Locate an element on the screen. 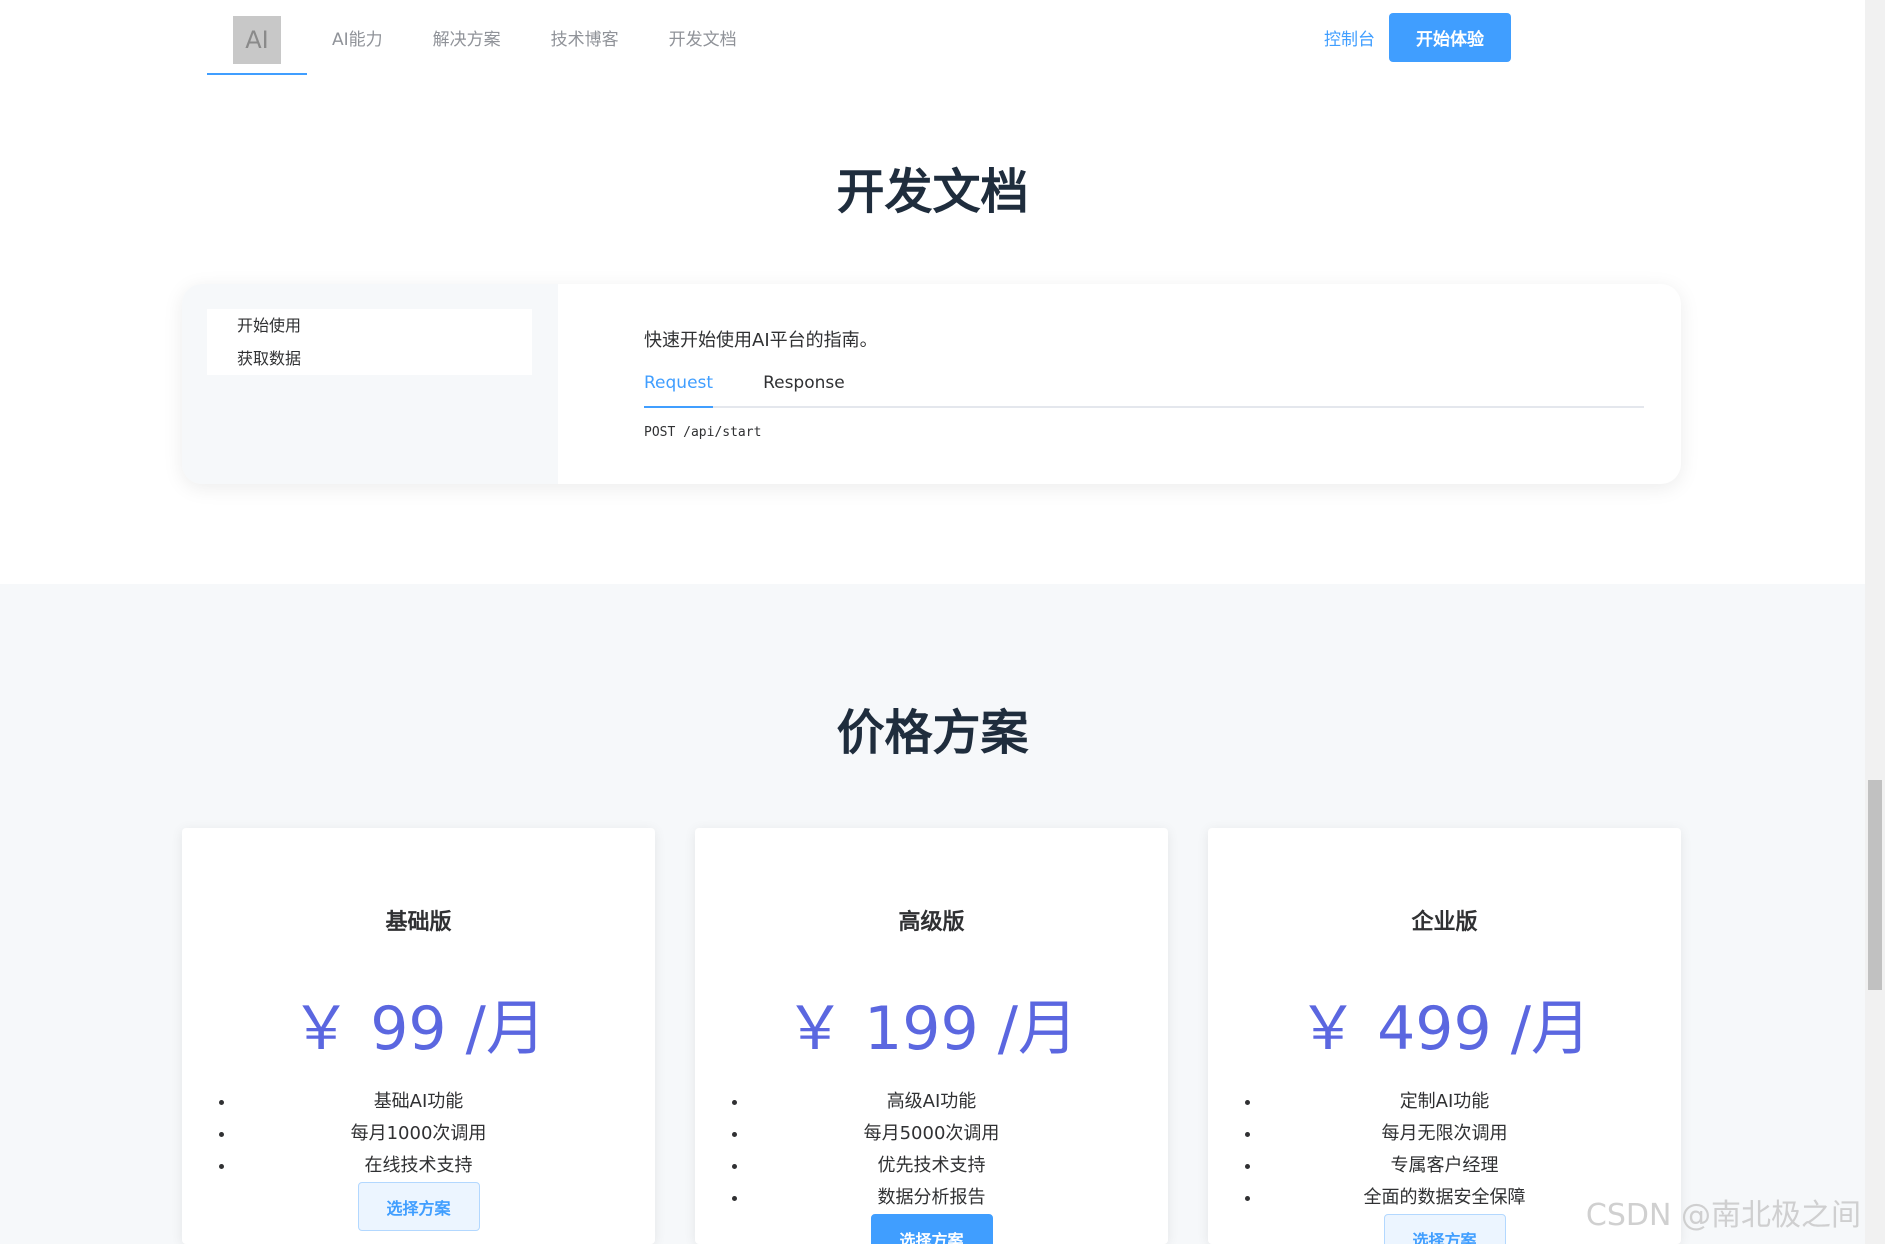  docs-description: 快速开始使用AI平台的指南。 is located at coordinates (761, 340).